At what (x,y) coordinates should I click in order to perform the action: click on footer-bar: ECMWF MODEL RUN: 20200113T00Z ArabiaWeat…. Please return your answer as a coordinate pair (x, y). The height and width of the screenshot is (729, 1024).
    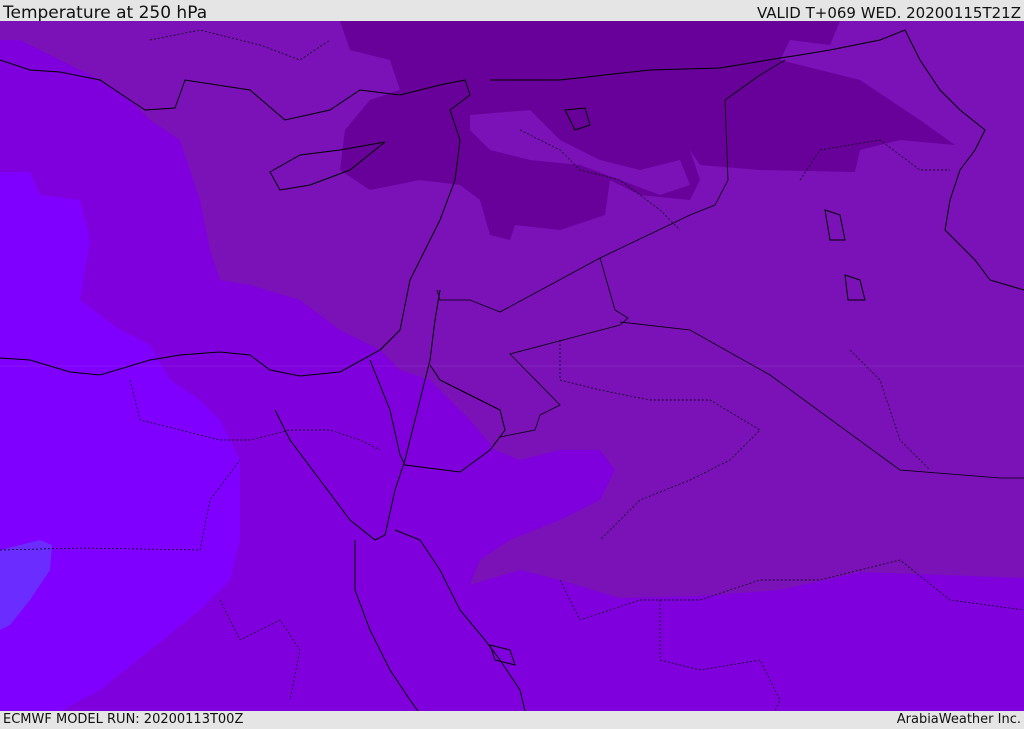
    Looking at the image, I should click on (512, 720).